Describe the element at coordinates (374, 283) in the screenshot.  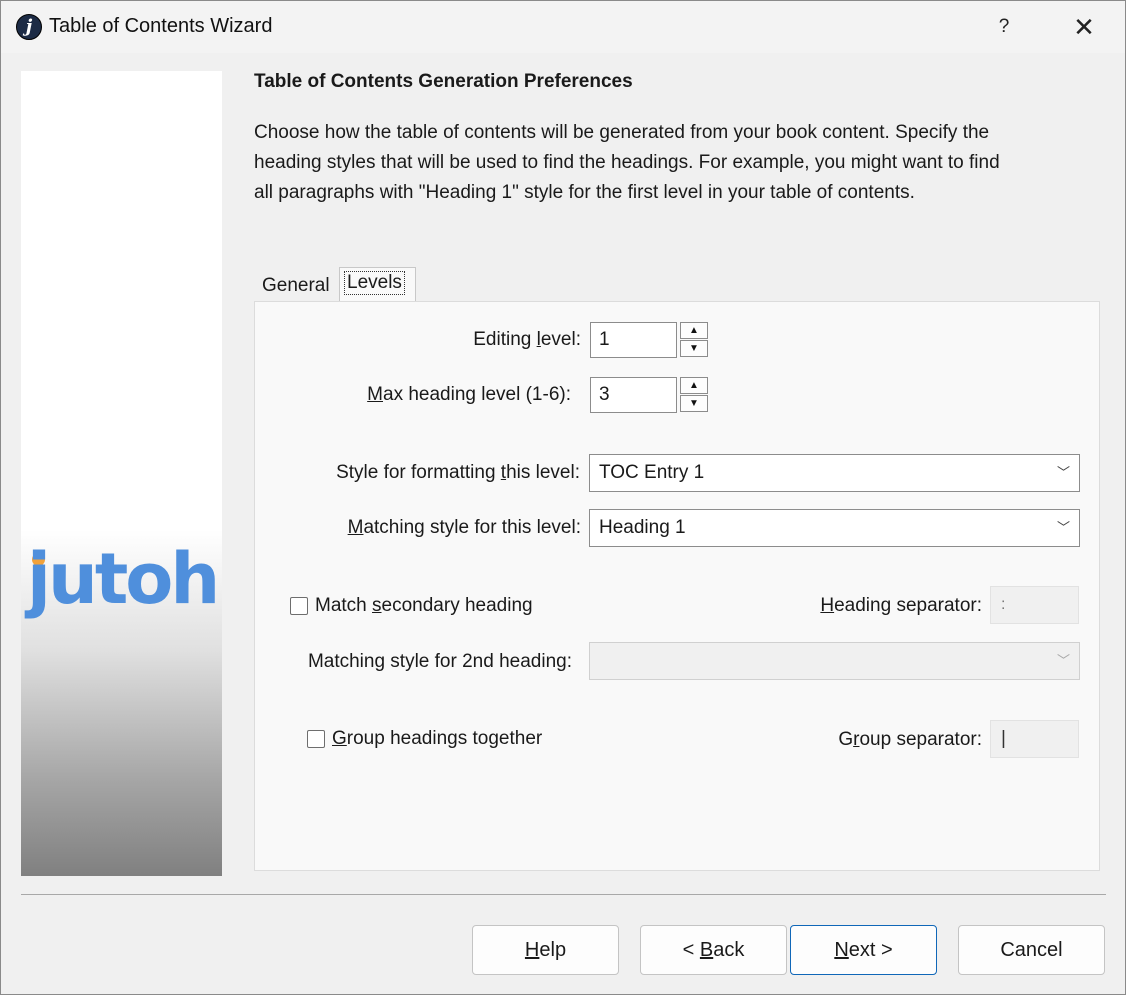
I see `tab-levels-label: Levels` at that location.